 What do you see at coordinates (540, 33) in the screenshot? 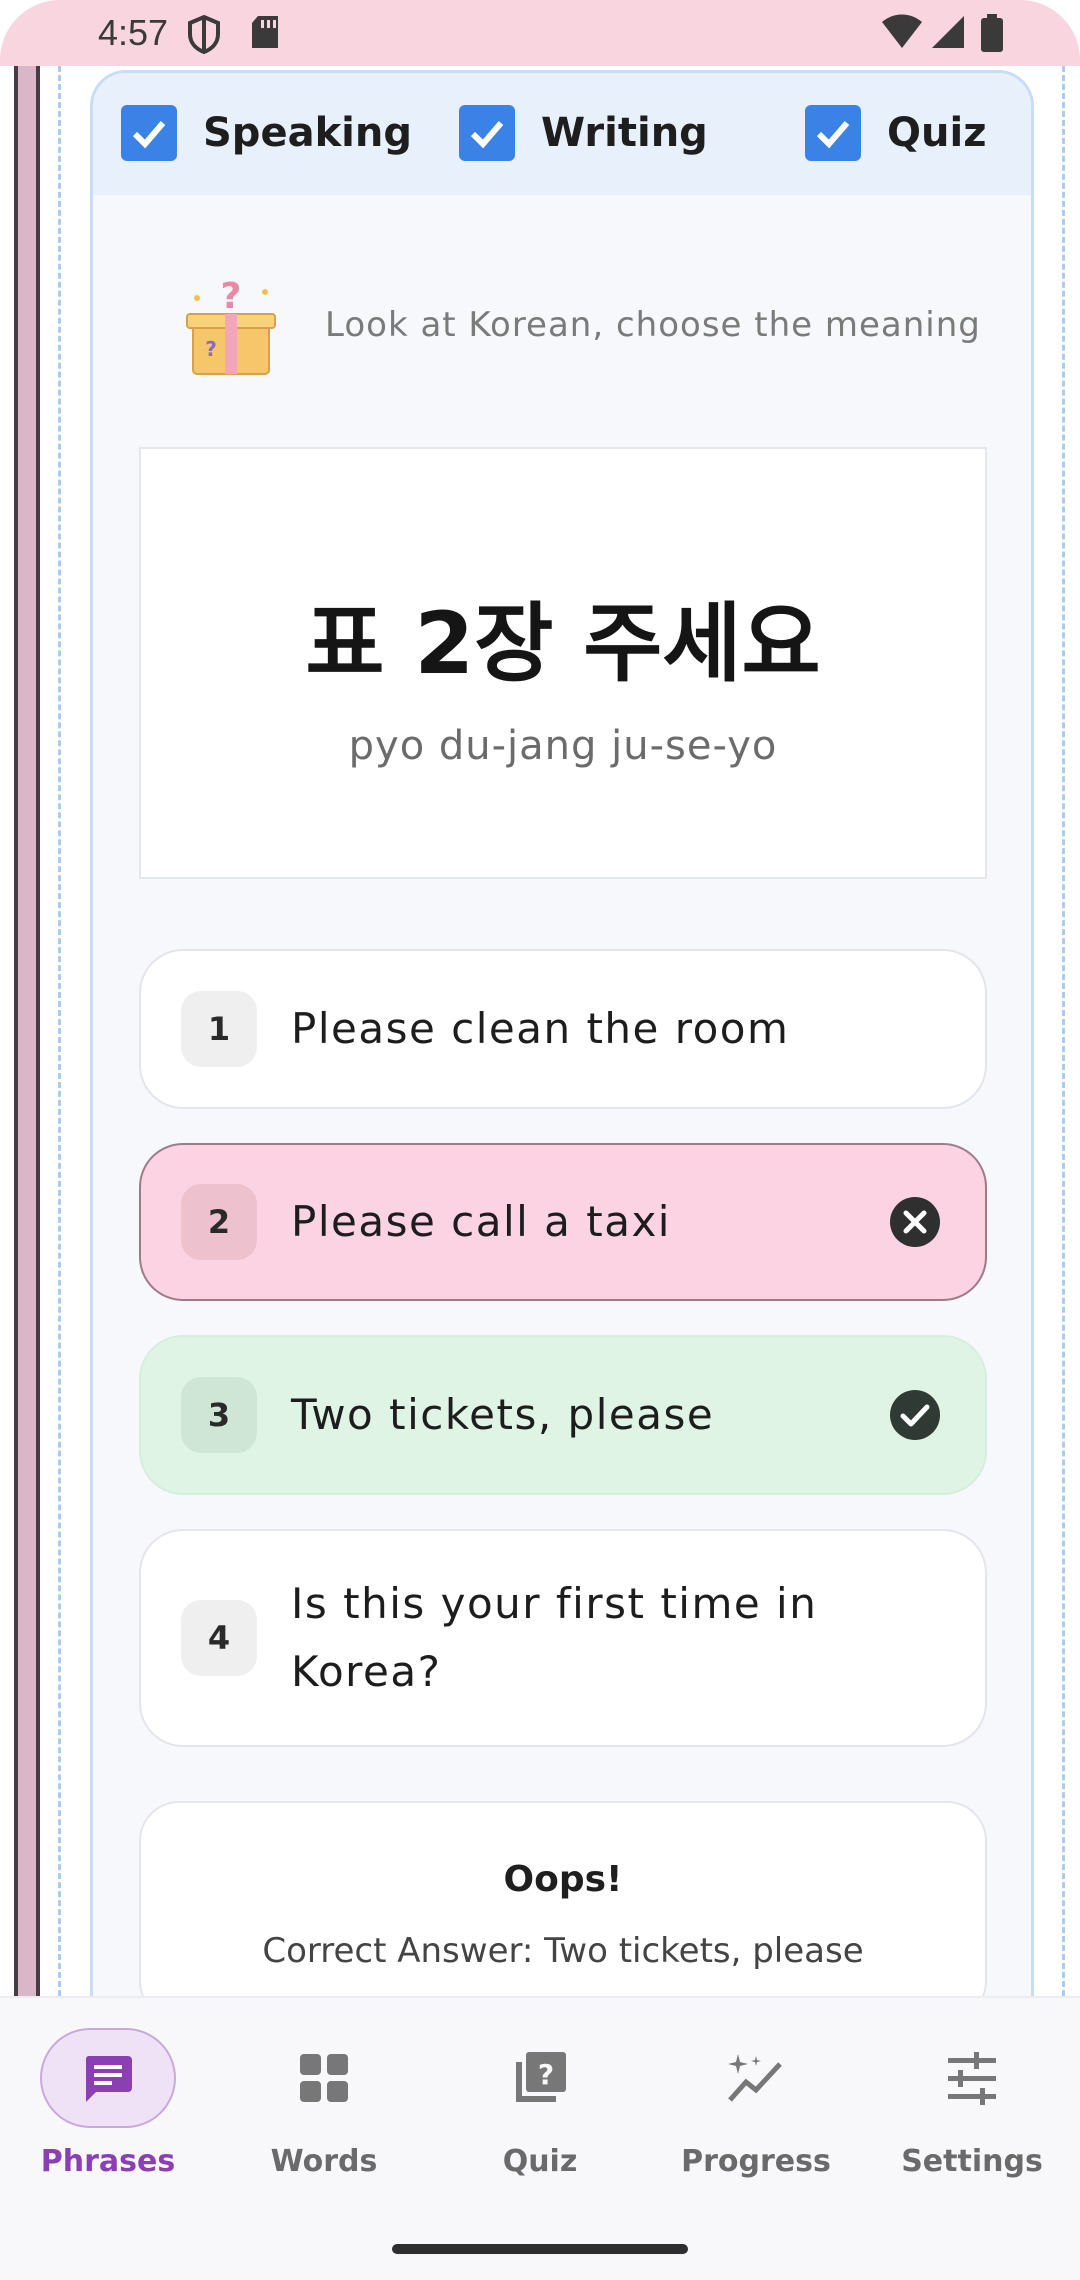
I see `status-bar: 4:57` at bounding box center [540, 33].